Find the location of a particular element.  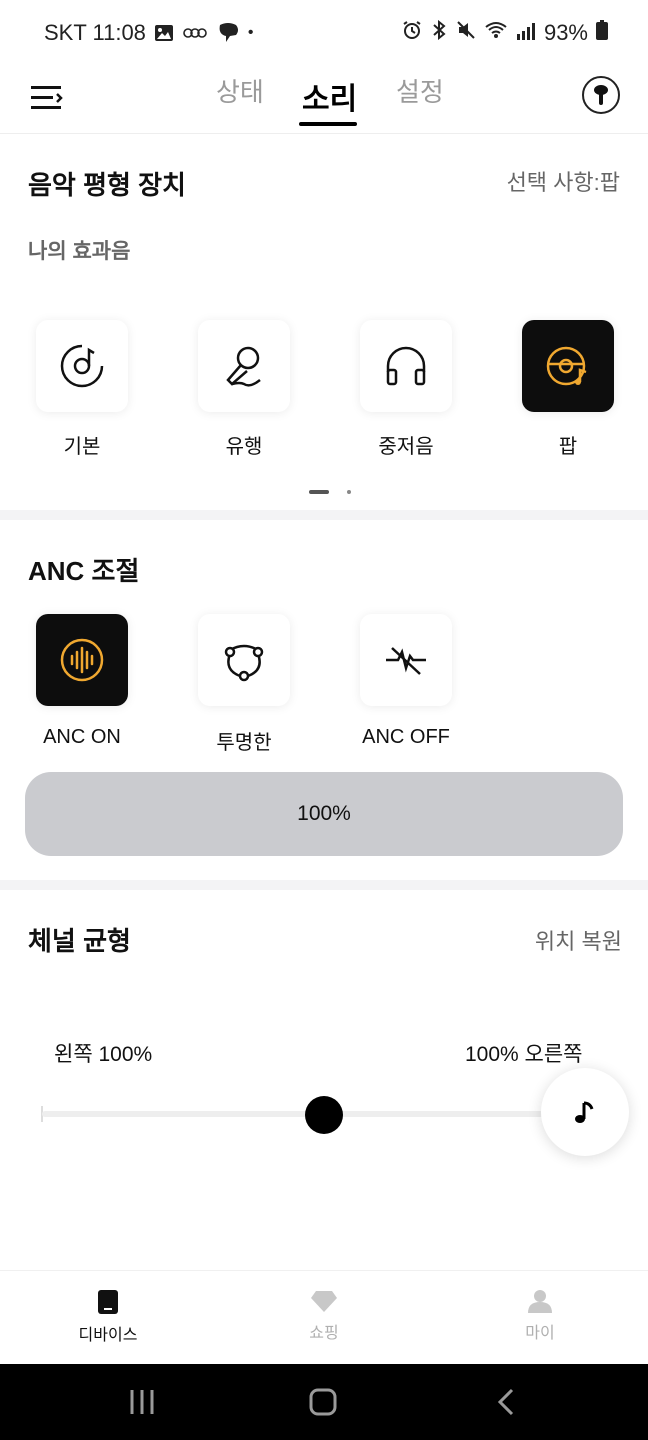

preset-pop-label: 팝 is located at coordinates (568, 447).